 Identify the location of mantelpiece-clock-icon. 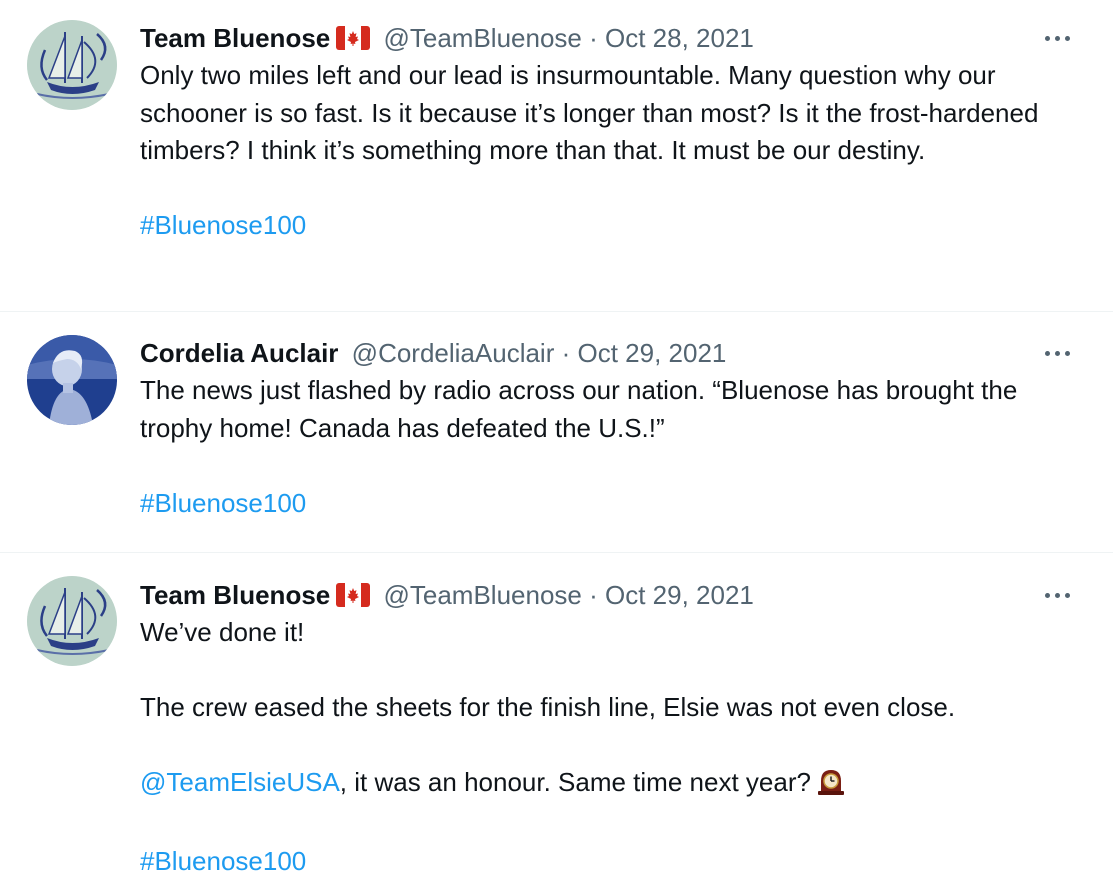
(831, 786).